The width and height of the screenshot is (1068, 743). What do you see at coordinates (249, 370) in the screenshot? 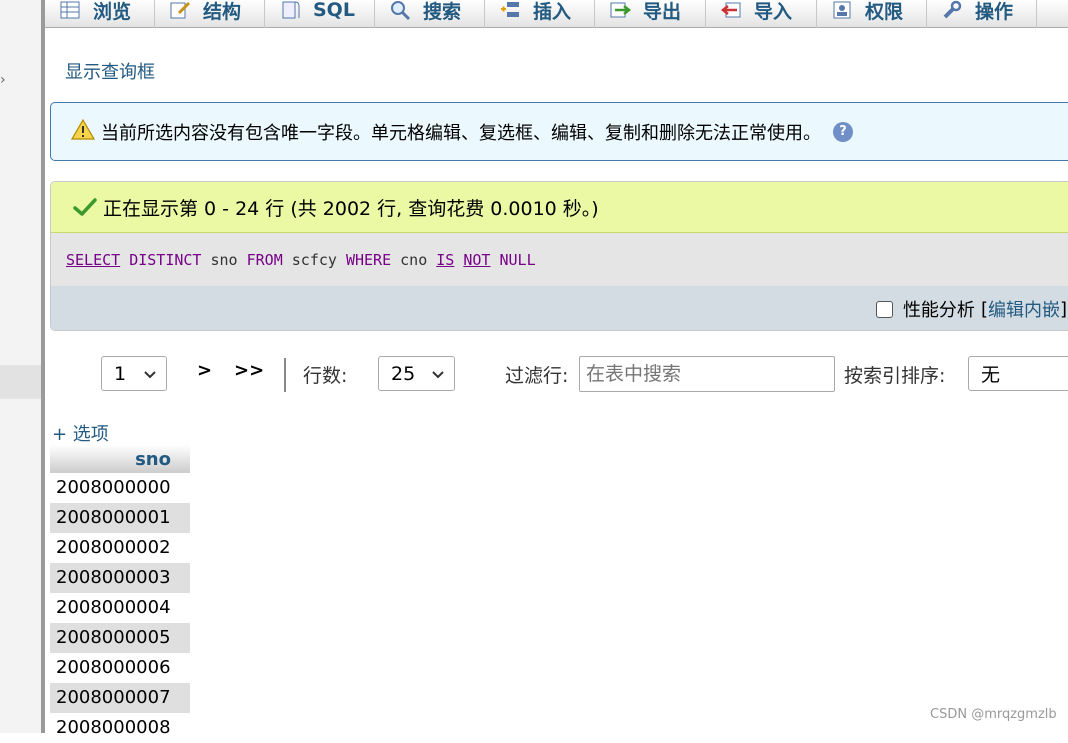
I see `last-page-button: >>` at bounding box center [249, 370].